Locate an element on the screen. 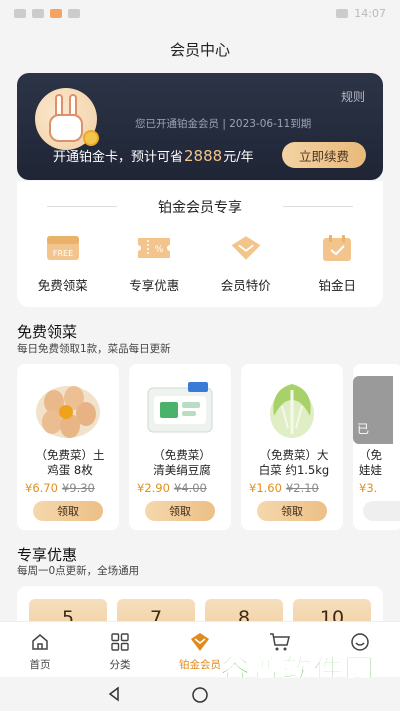 The height and width of the screenshot is (711, 400). benefit-label: 铂金日 is located at coordinates (337, 285).